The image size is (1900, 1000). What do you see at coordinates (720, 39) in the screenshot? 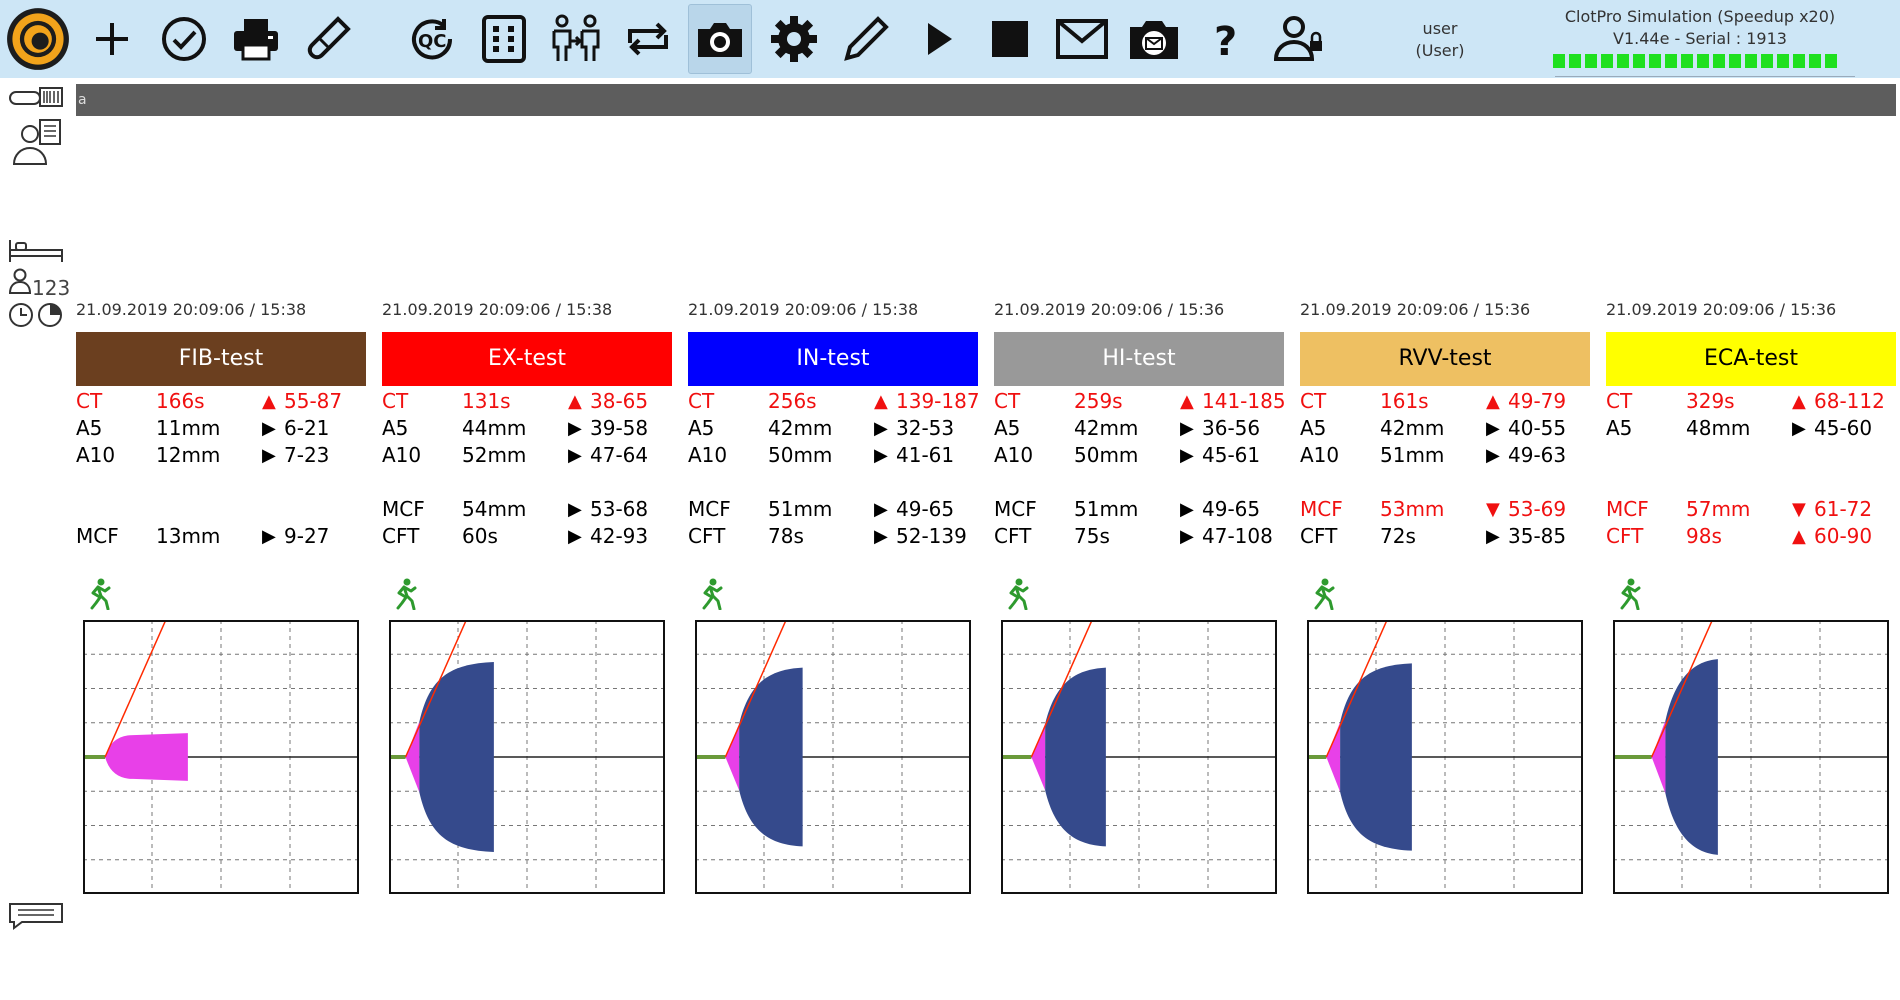
I see `camera-button` at bounding box center [720, 39].